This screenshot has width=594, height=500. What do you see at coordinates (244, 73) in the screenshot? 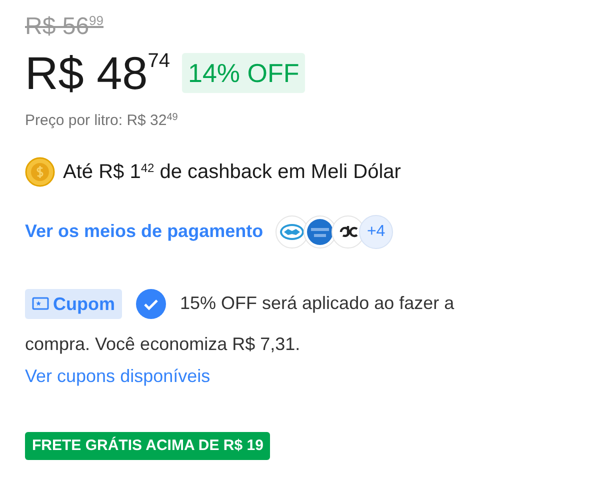
I see `discount-badge: 14% OFF` at bounding box center [244, 73].